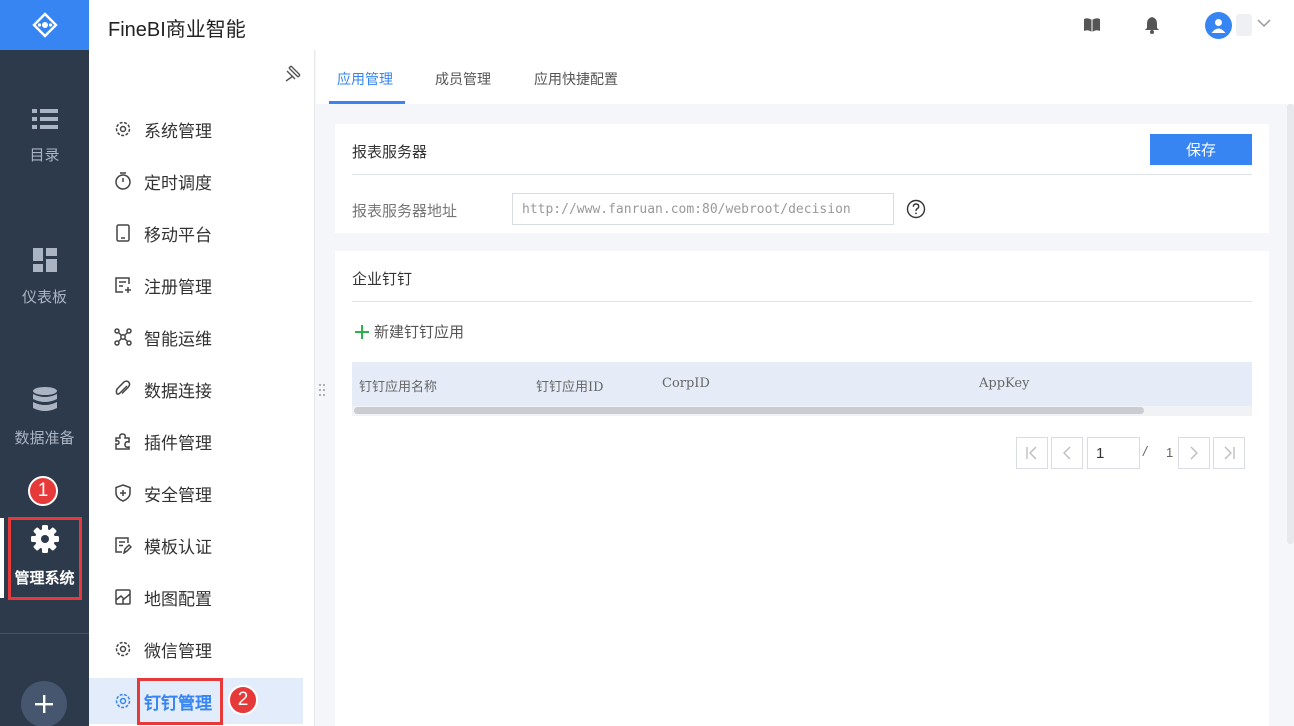 The image size is (1294, 726). Describe the element at coordinates (123, 387) in the screenshot. I see `paperclip-icon` at that location.